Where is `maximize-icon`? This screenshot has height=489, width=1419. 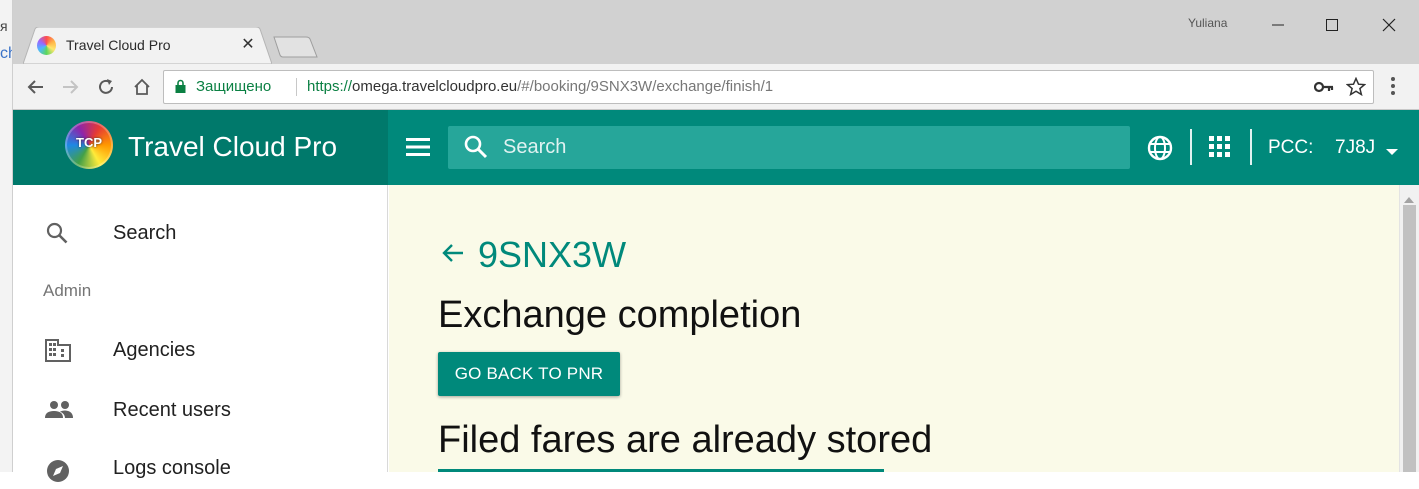
maximize-icon is located at coordinates (1332, 25).